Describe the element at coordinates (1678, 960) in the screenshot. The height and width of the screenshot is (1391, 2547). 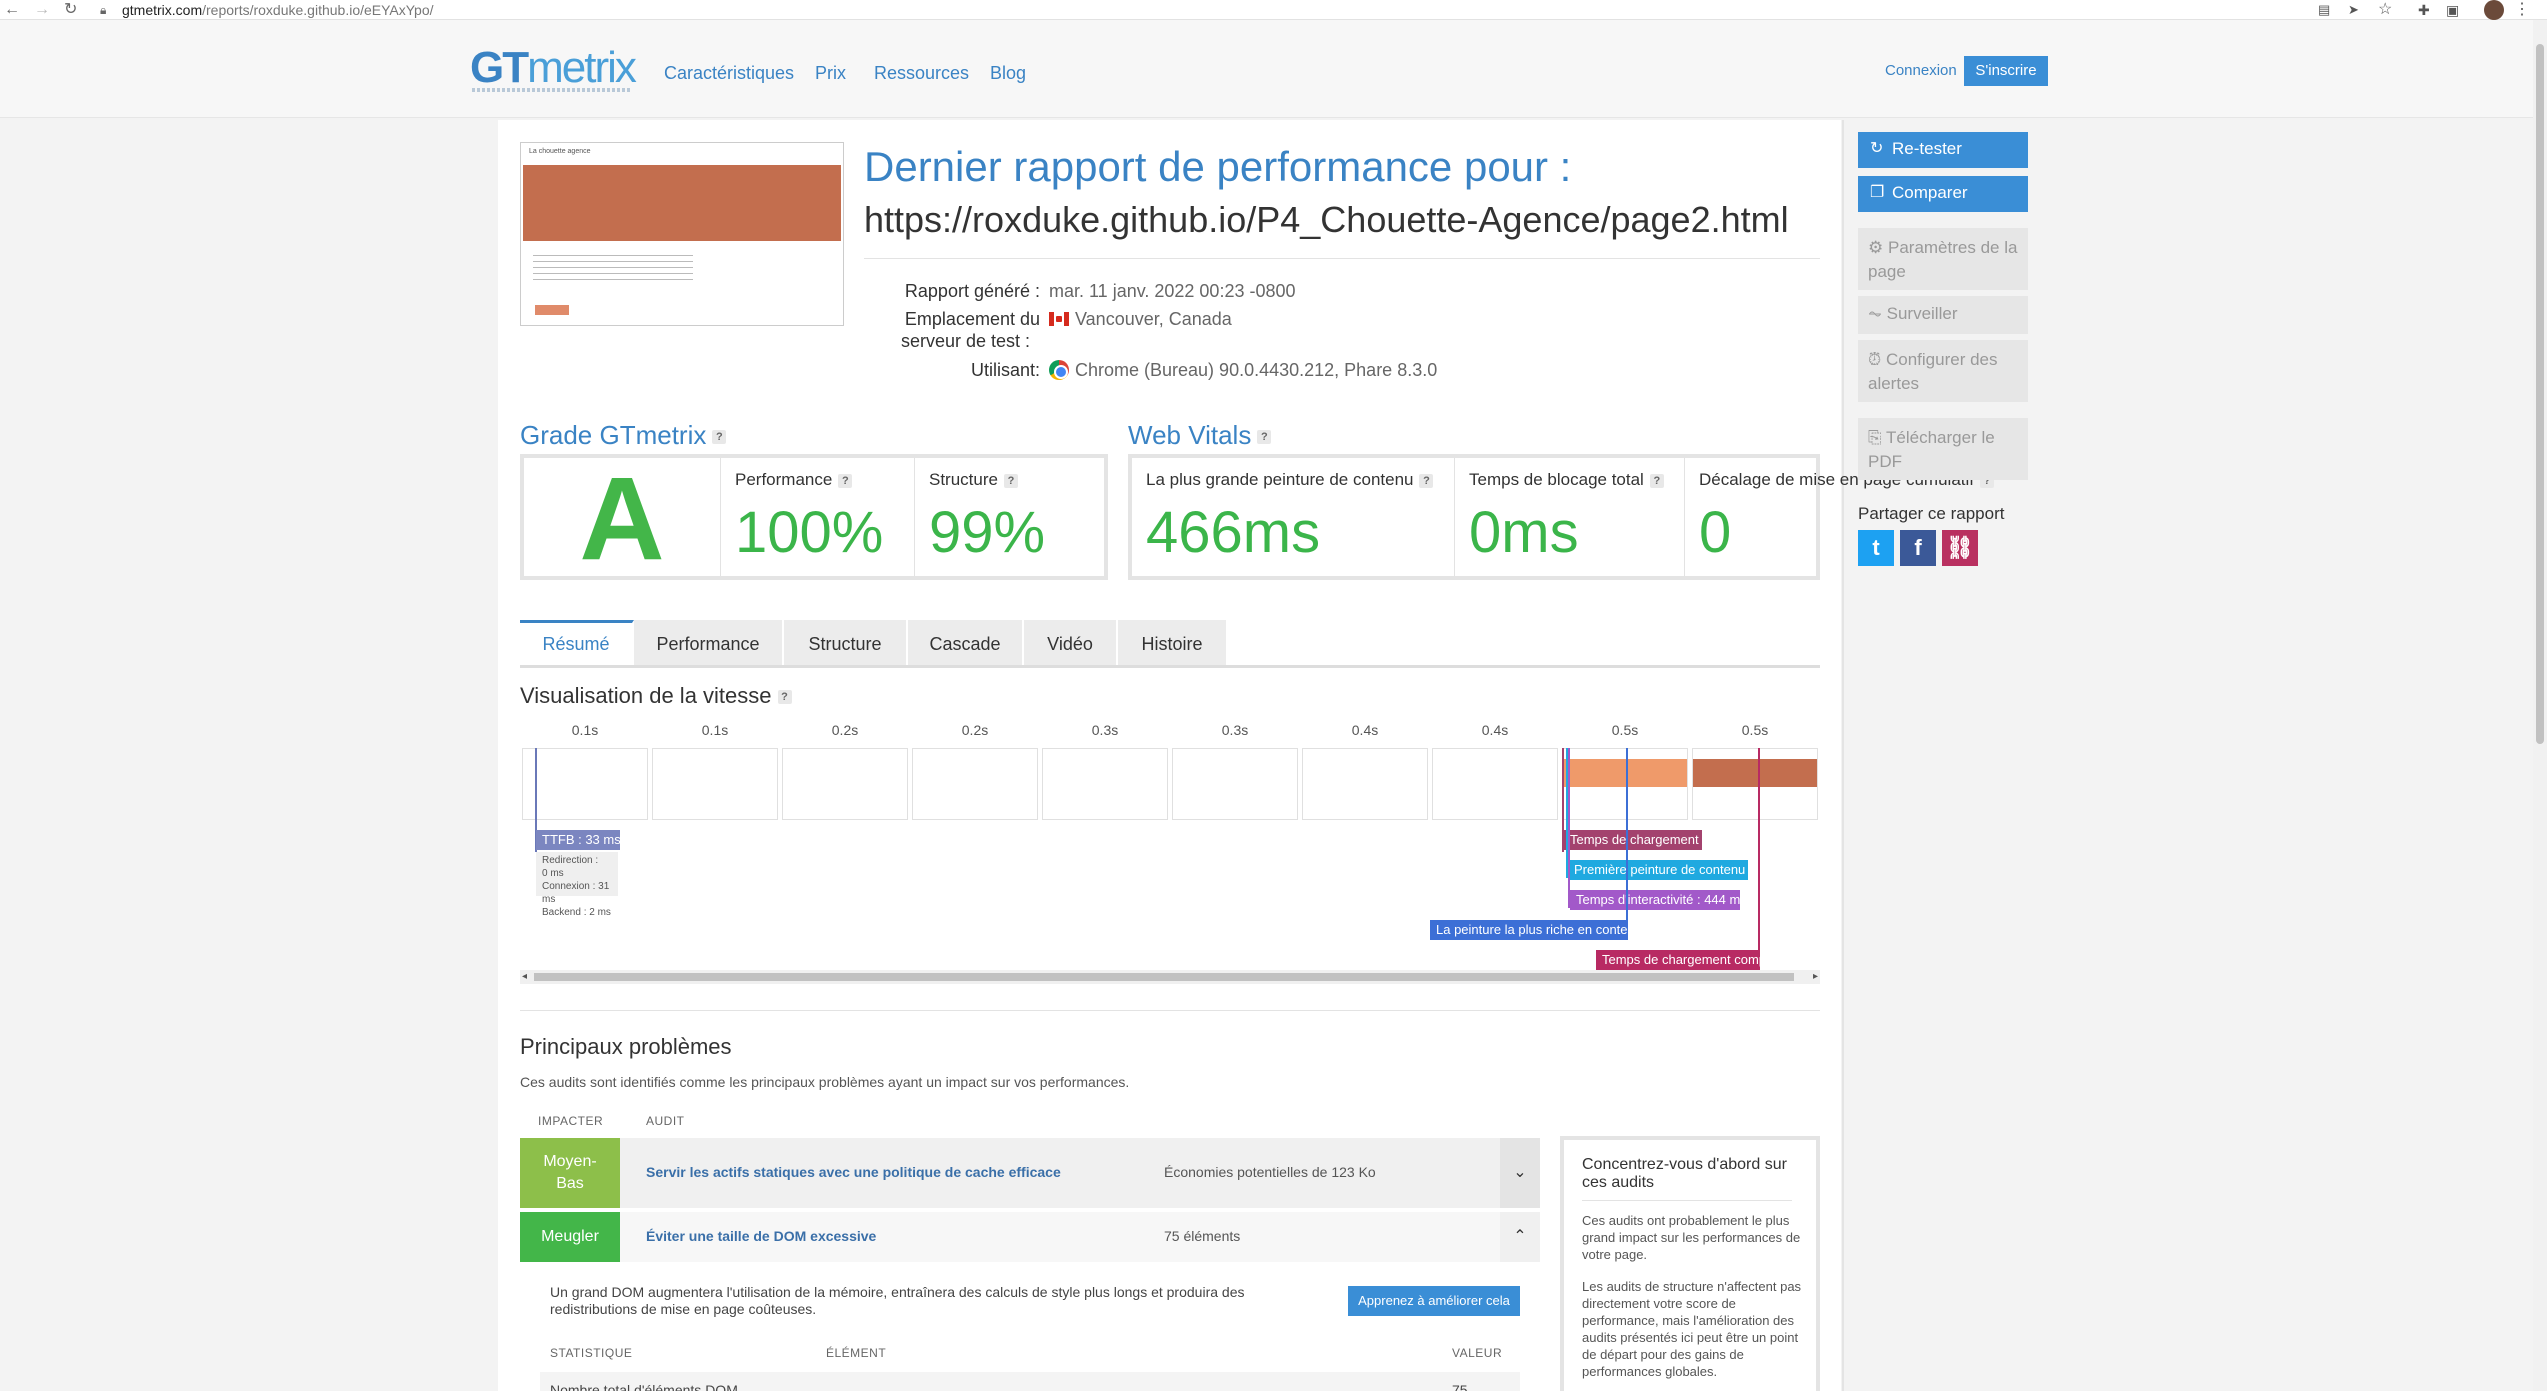
I see `onload-marker-label: Temps de chargement complet` at that location.